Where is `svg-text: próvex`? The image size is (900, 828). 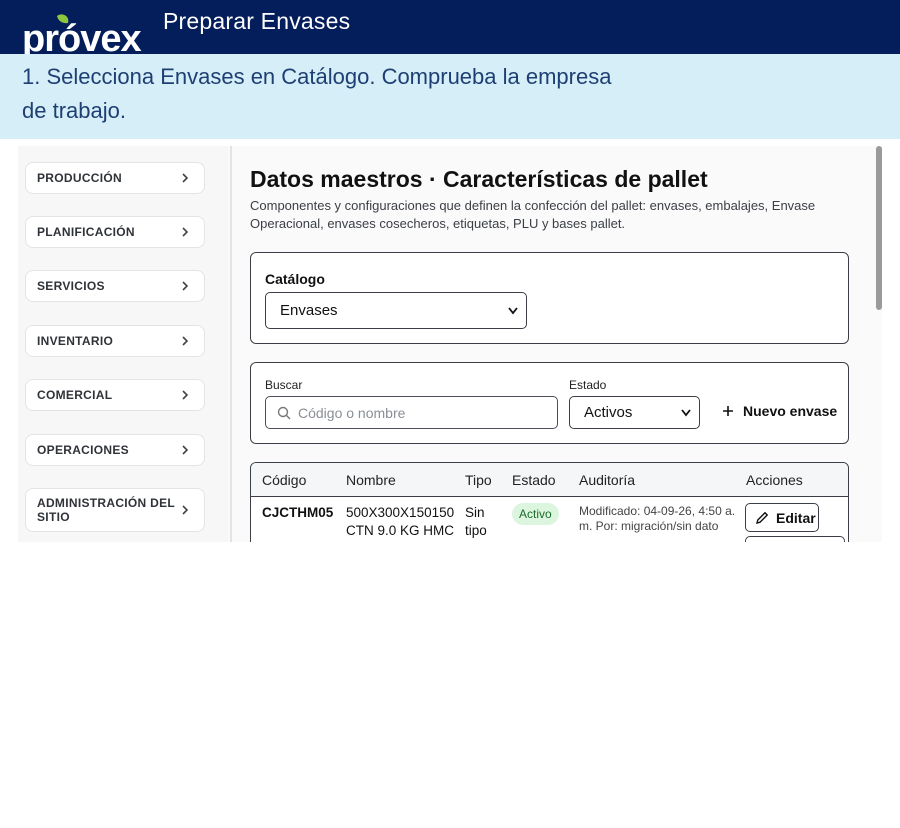
svg-text: próvex is located at coordinates (81, 36).